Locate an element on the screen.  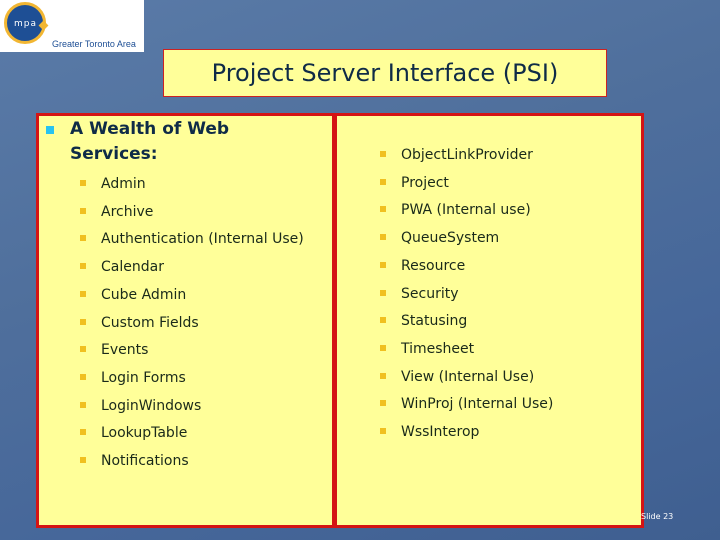
list-item-label: Custom Fields is located at coordinates (150, 322).